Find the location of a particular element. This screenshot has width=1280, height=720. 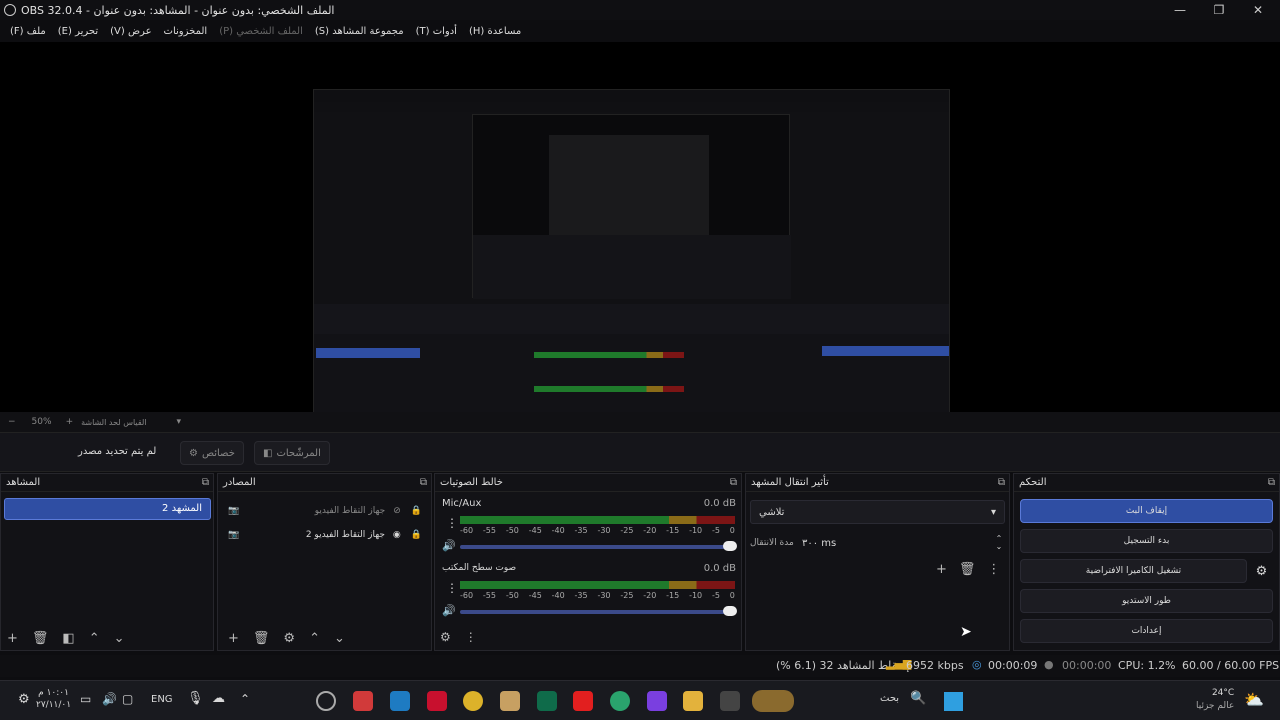

studio-mode-button: طور الاستديو is located at coordinates (1146, 601).